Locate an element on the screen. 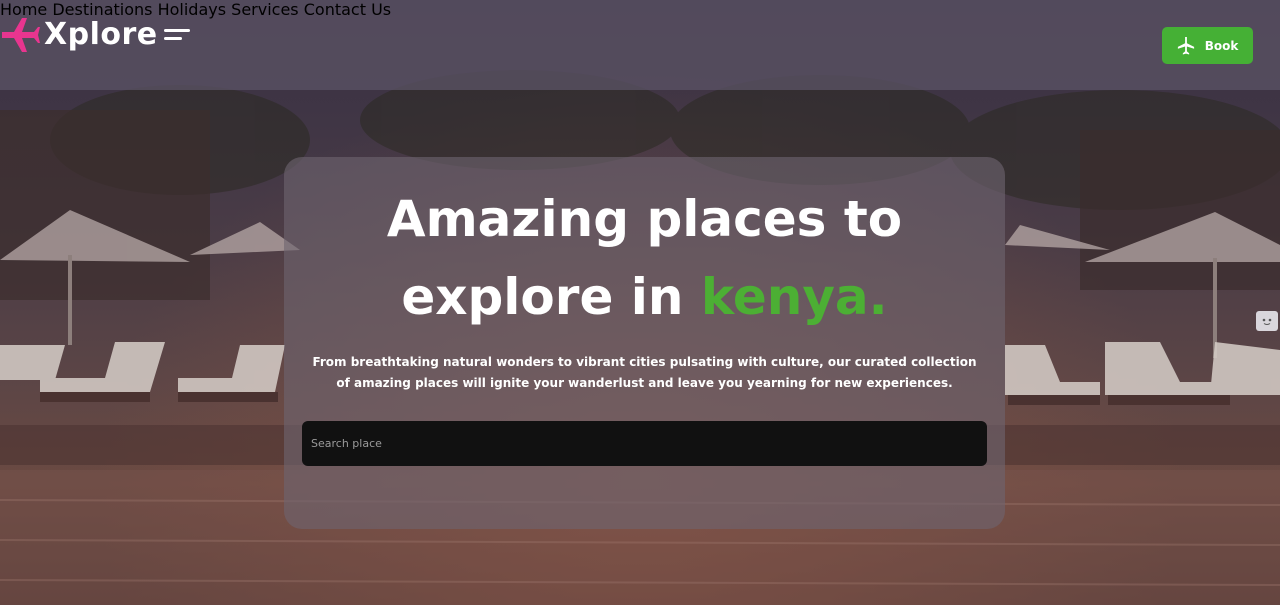  nav-item-contact-us: Contact Us is located at coordinates (347, 9).